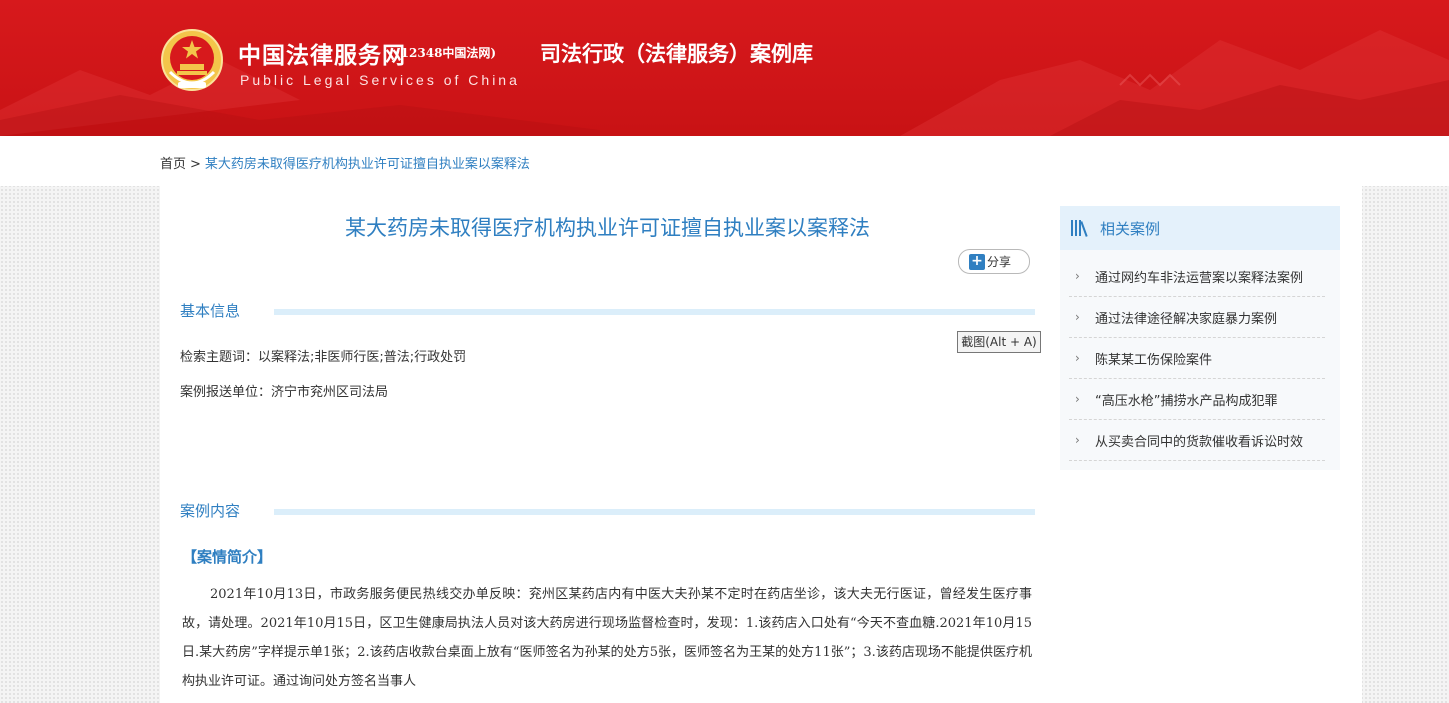 The image size is (1449, 703). I want to click on related-case-link: 从买卖合同中的货款催收看诉讼时效, so click(1208, 440).